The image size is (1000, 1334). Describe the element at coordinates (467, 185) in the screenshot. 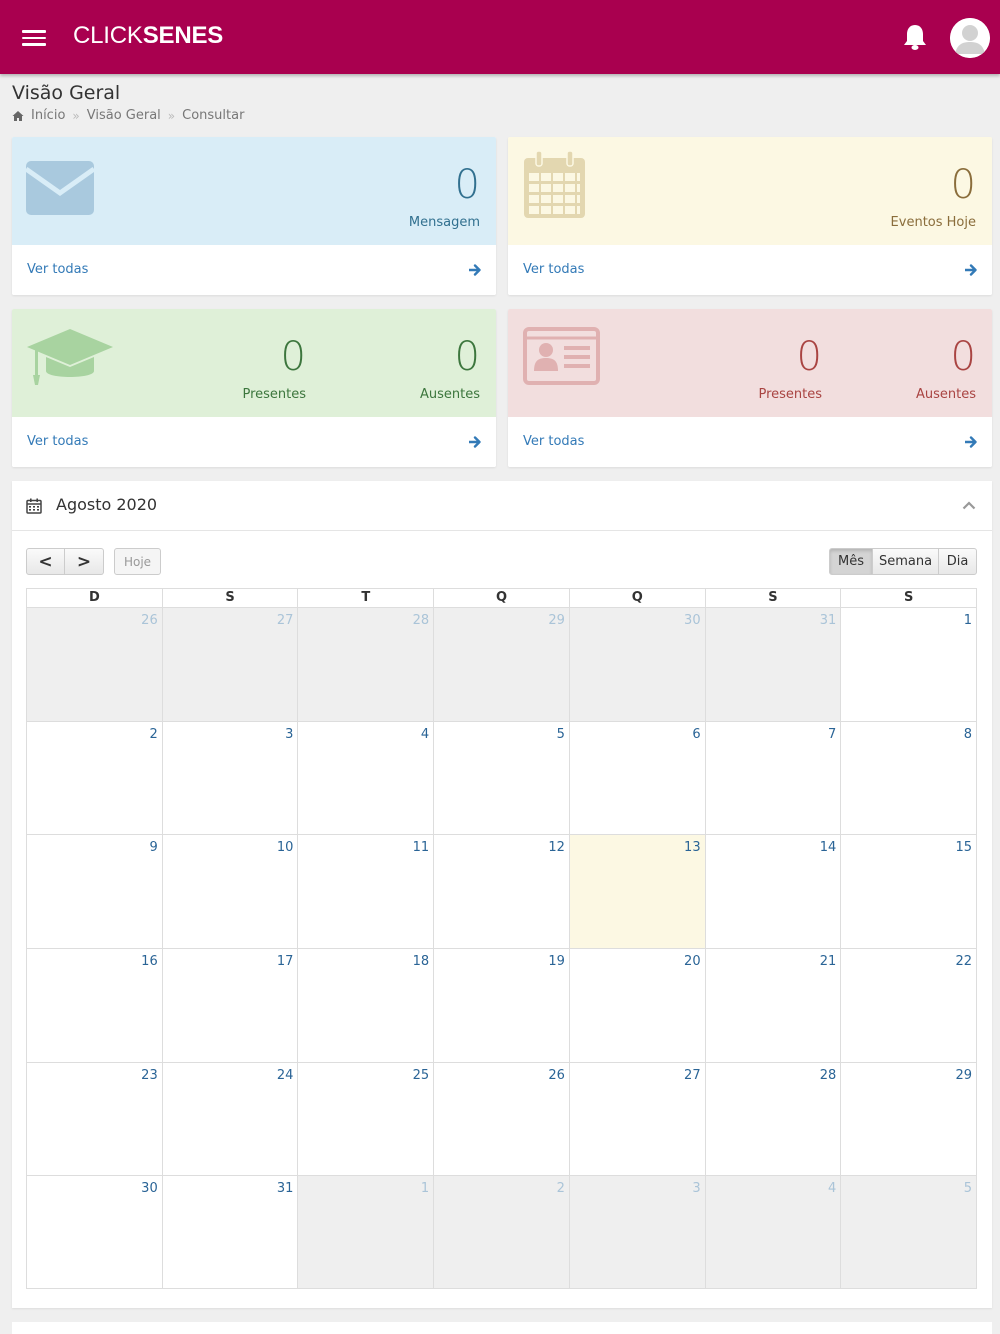

I see `messages-count: 0` at that location.